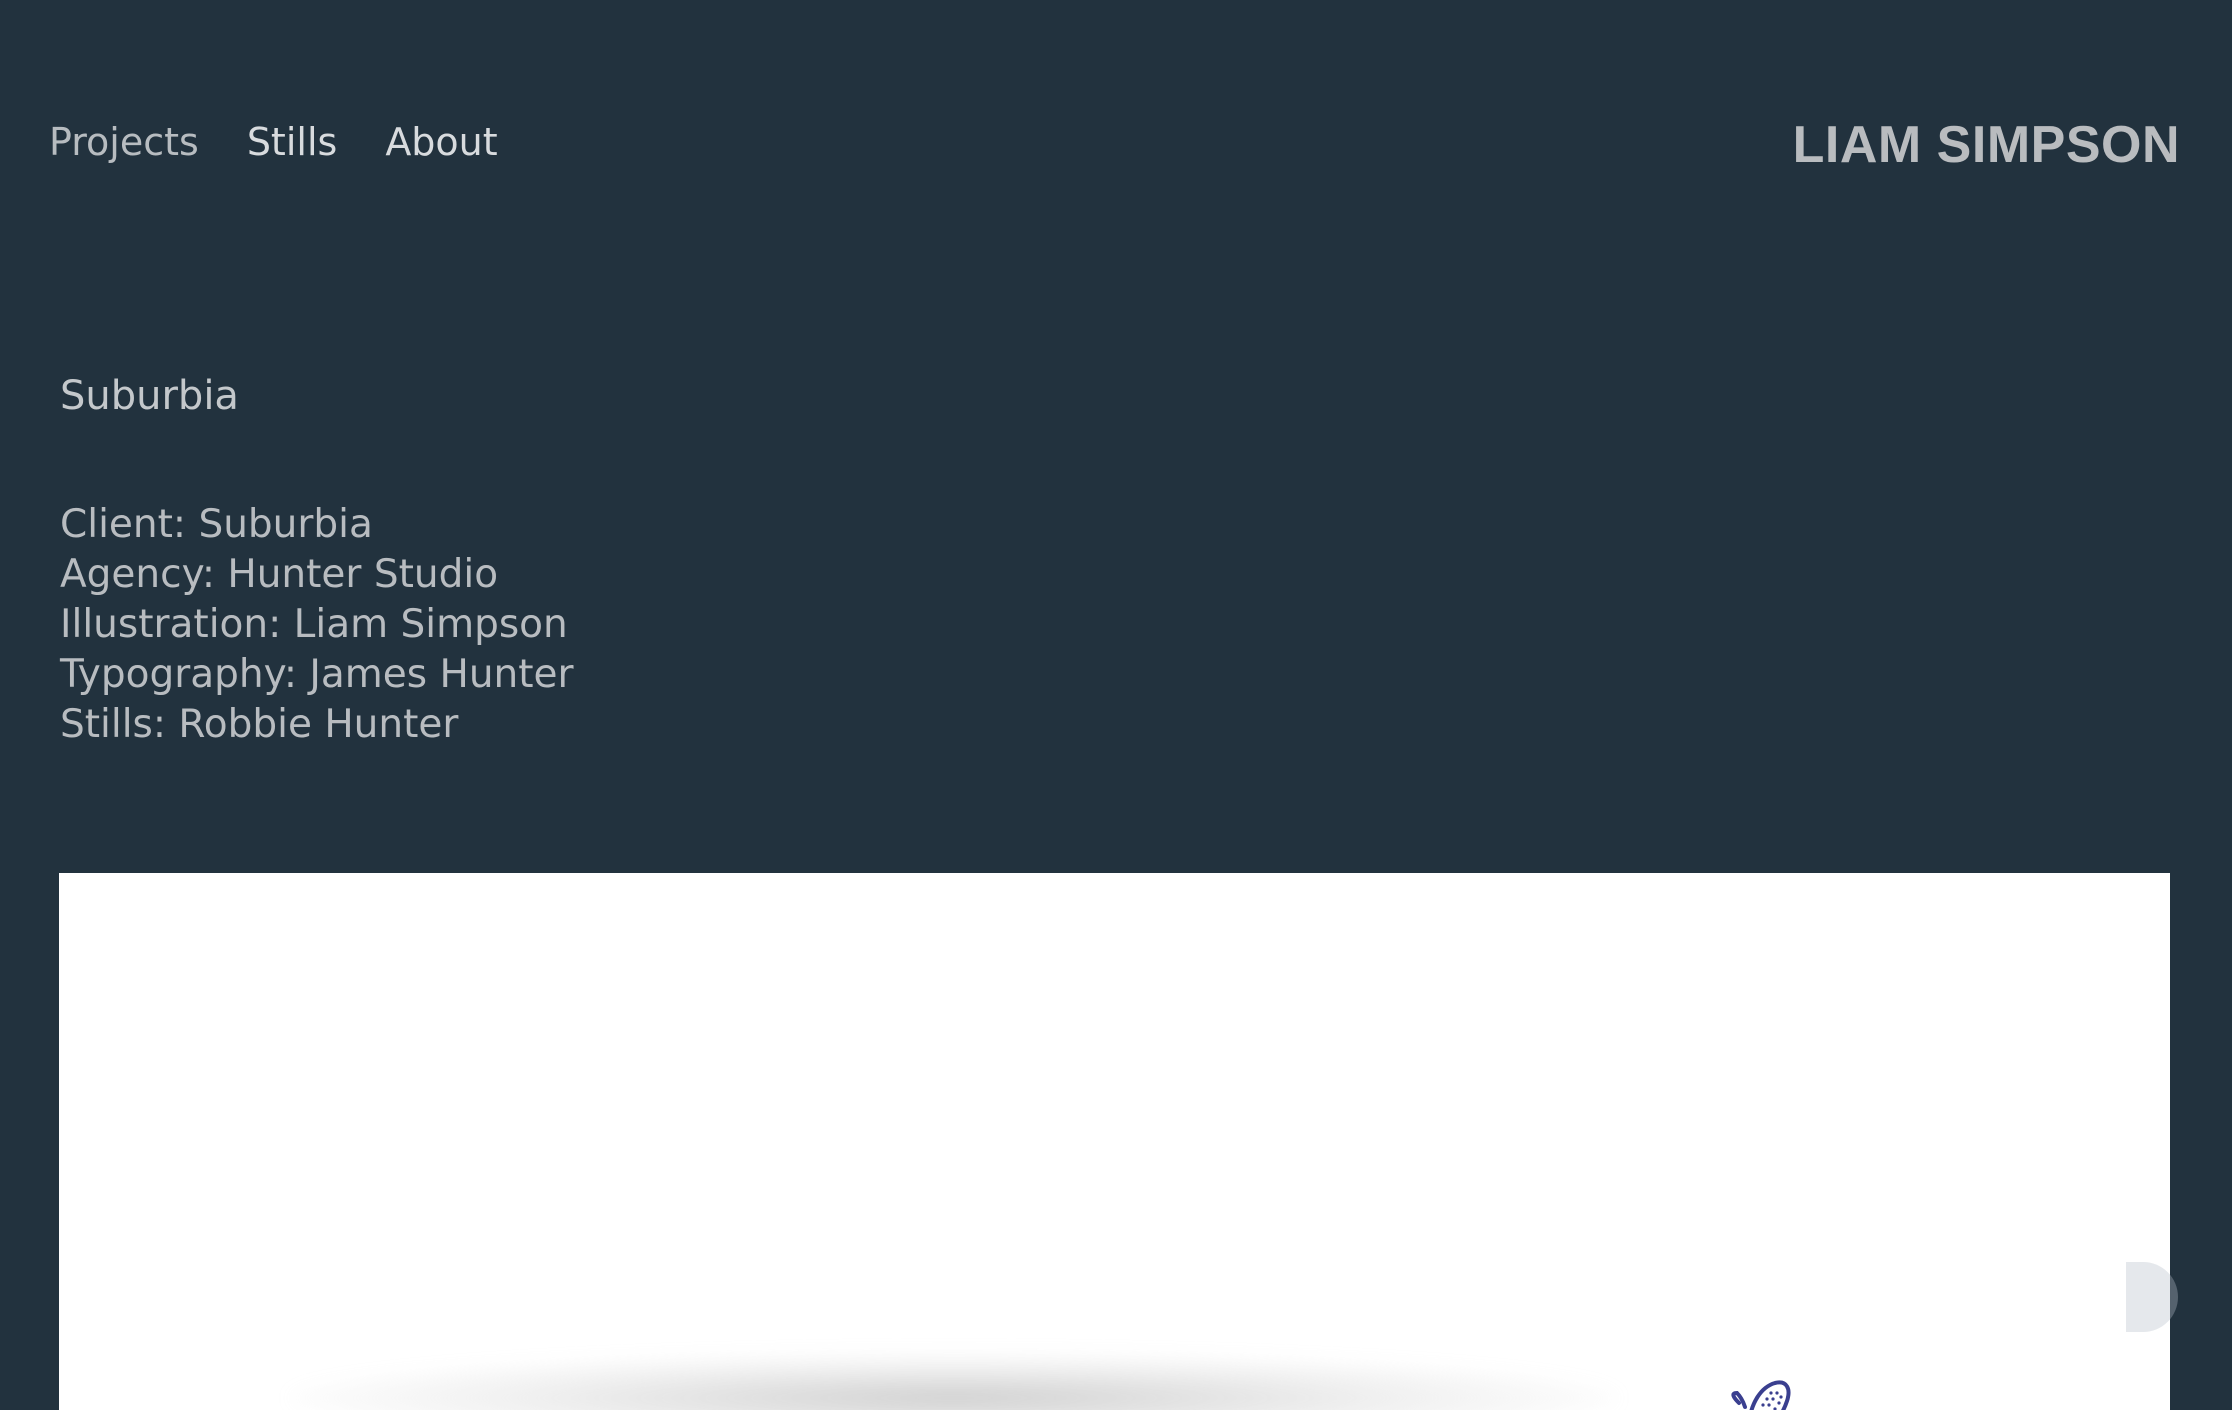 The height and width of the screenshot is (1410, 2232). Describe the element at coordinates (314, 624) in the screenshot. I see `credit-illustration: Illustration: Liam Simpson` at that location.